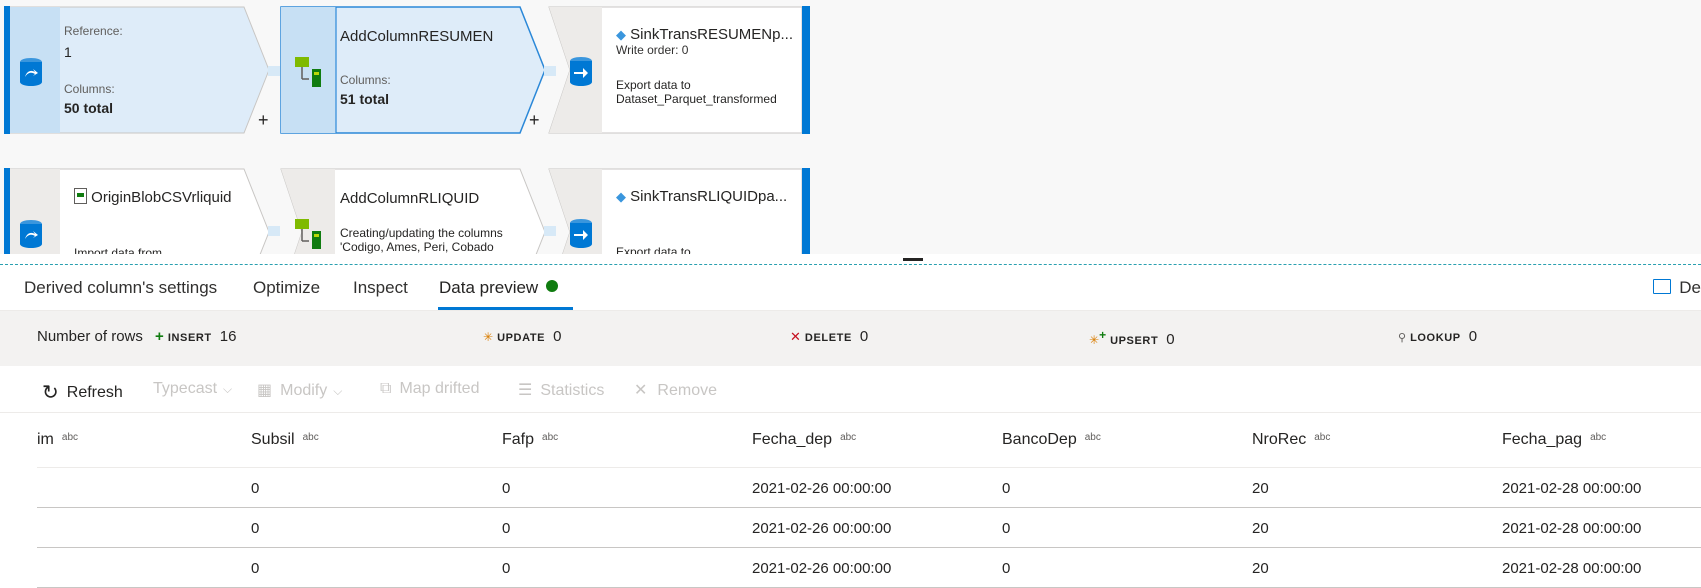  Describe the element at coordinates (652, 50) in the screenshot. I see `write-order: Write order: 0` at that location.